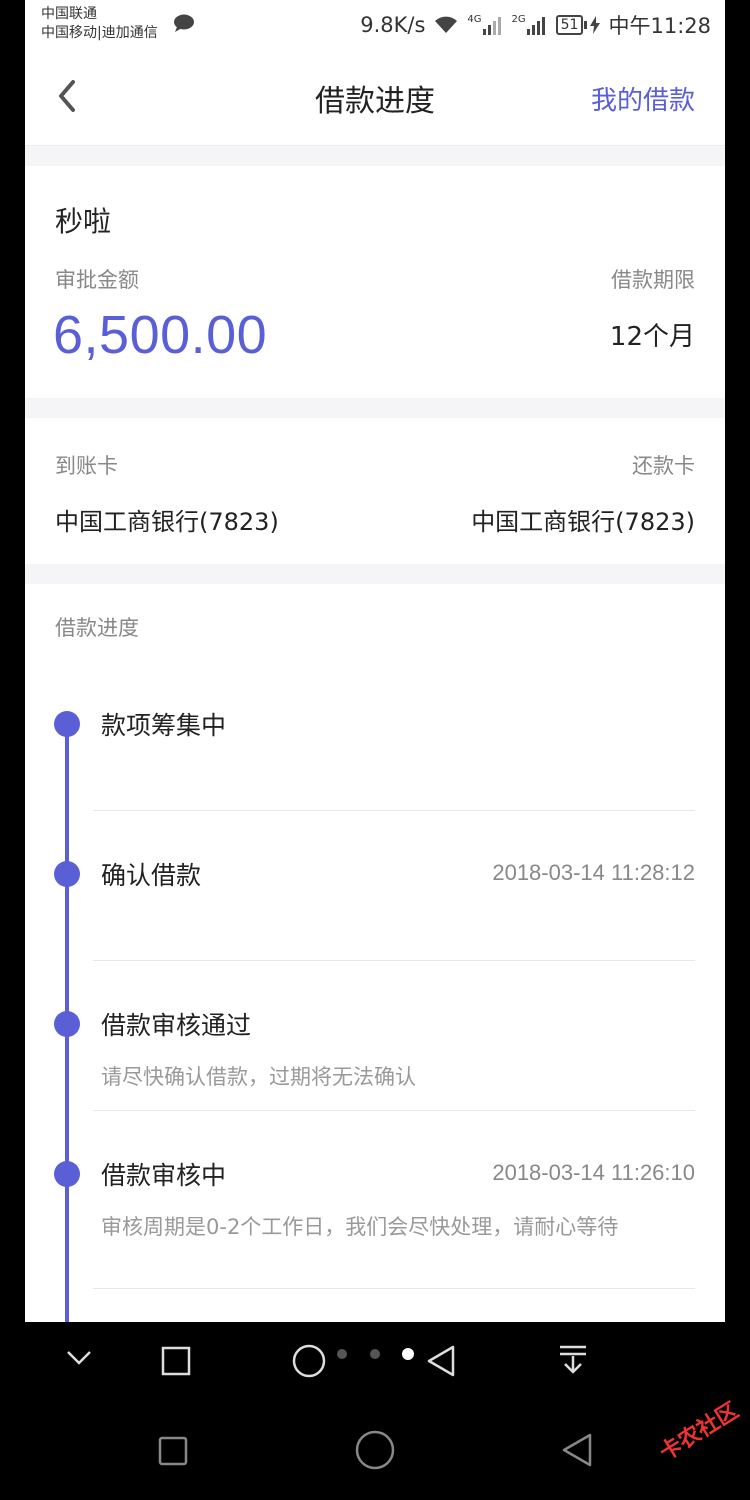  Describe the element at coordinates (97, 280) in the screenshot. I see `amount-label: 审批金额` at that location.